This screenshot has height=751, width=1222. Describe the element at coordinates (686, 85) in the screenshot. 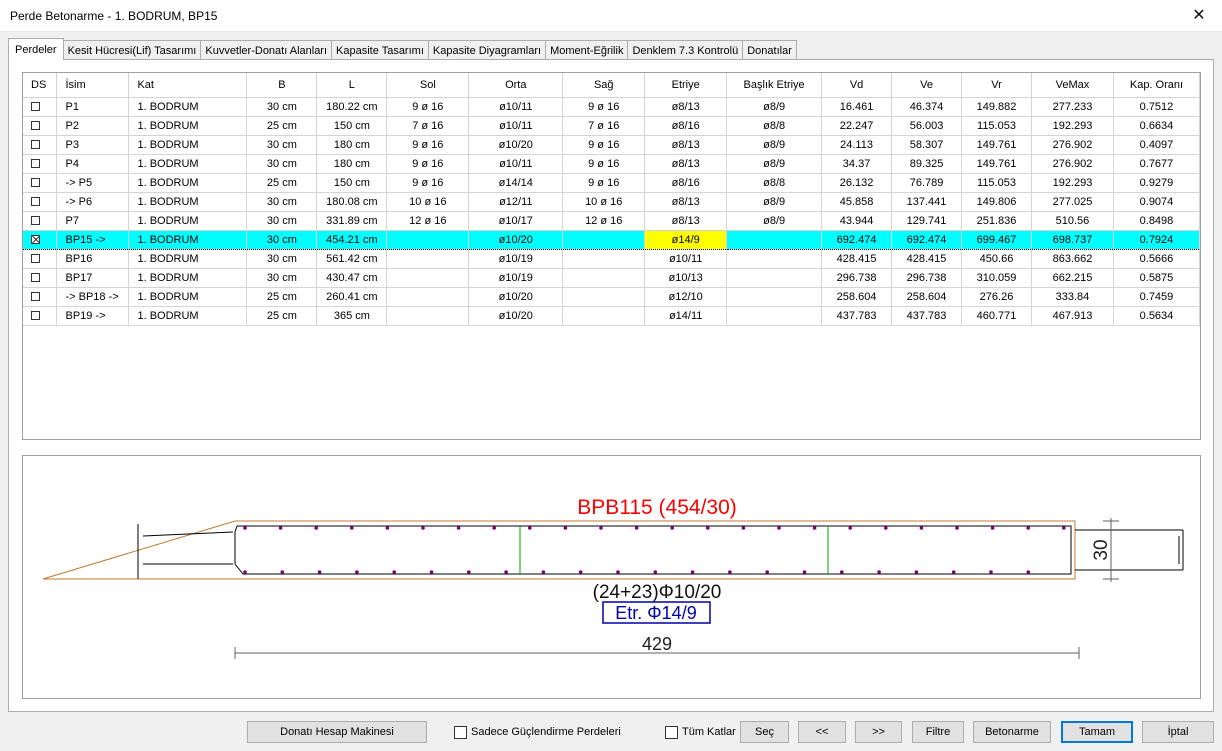

I see `column-header: Etriye` at that location.